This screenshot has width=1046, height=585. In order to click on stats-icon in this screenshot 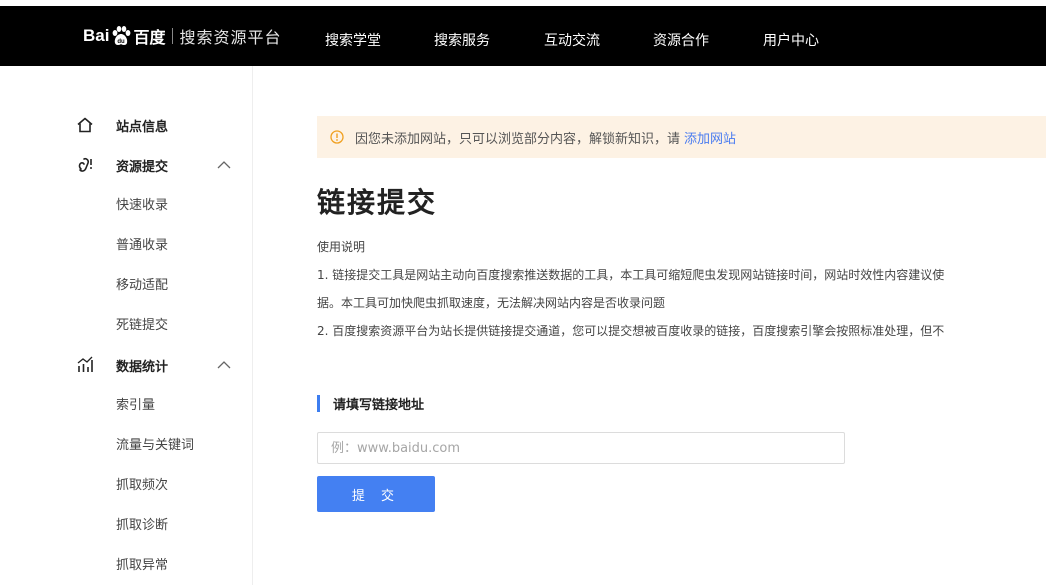, I will do `click(85, 365)`.